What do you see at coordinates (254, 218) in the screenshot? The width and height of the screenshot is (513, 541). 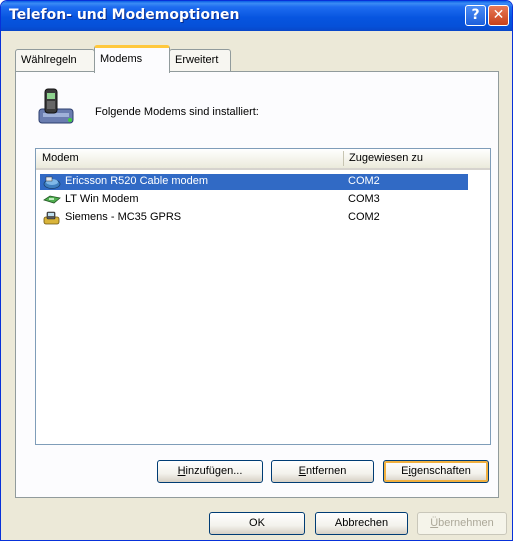 I see `list-item: Siemens - MC35 GPRS COM2` at bounding box center [254, 218].